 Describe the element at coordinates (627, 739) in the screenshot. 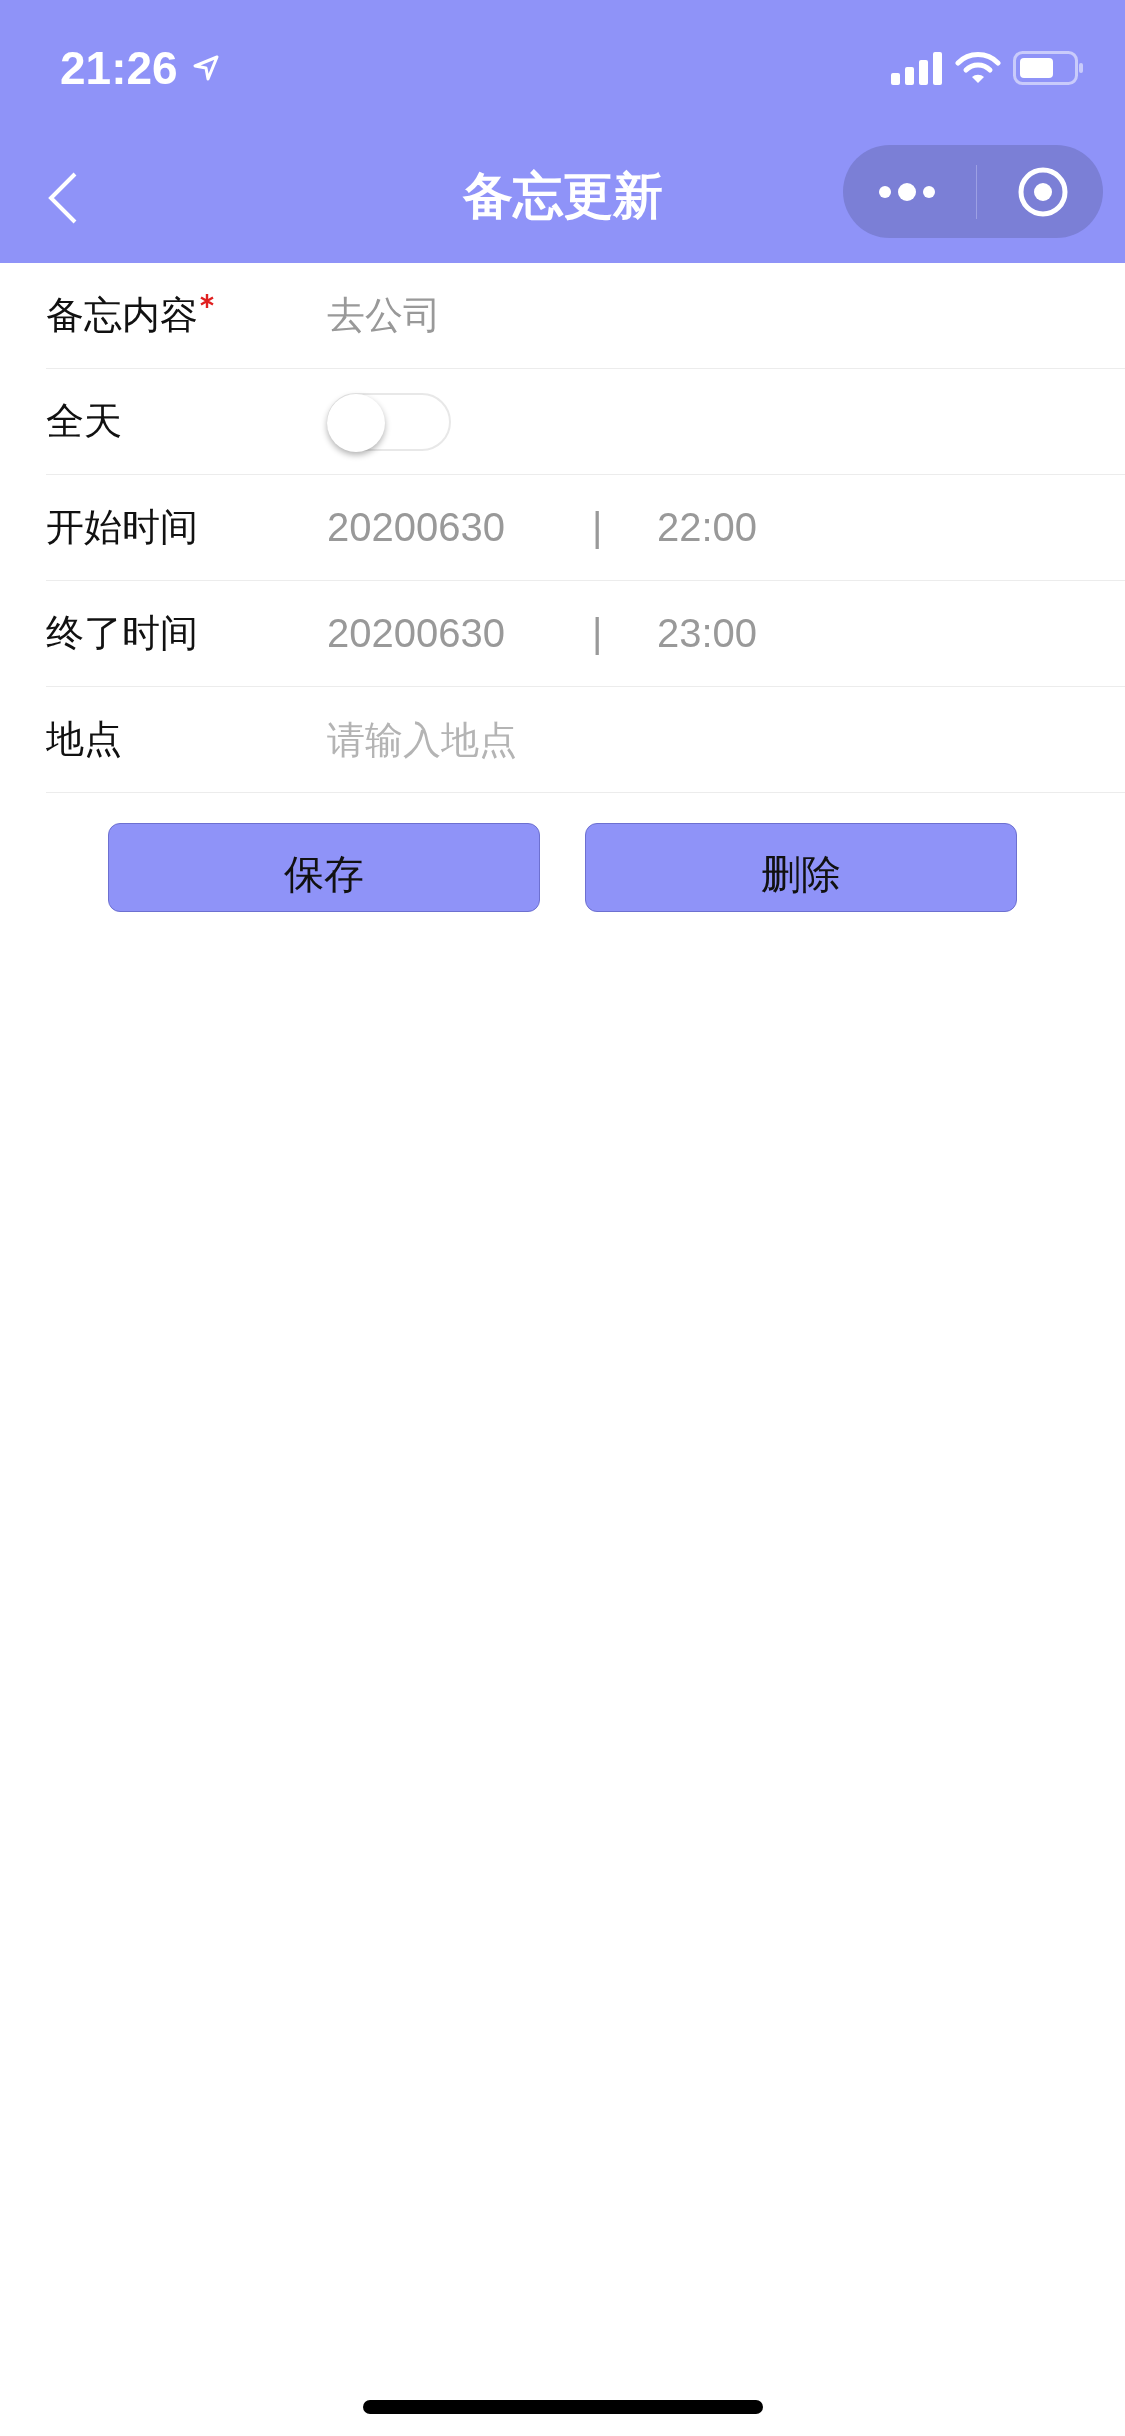

I see `input-field: 请输入地点` at that location.